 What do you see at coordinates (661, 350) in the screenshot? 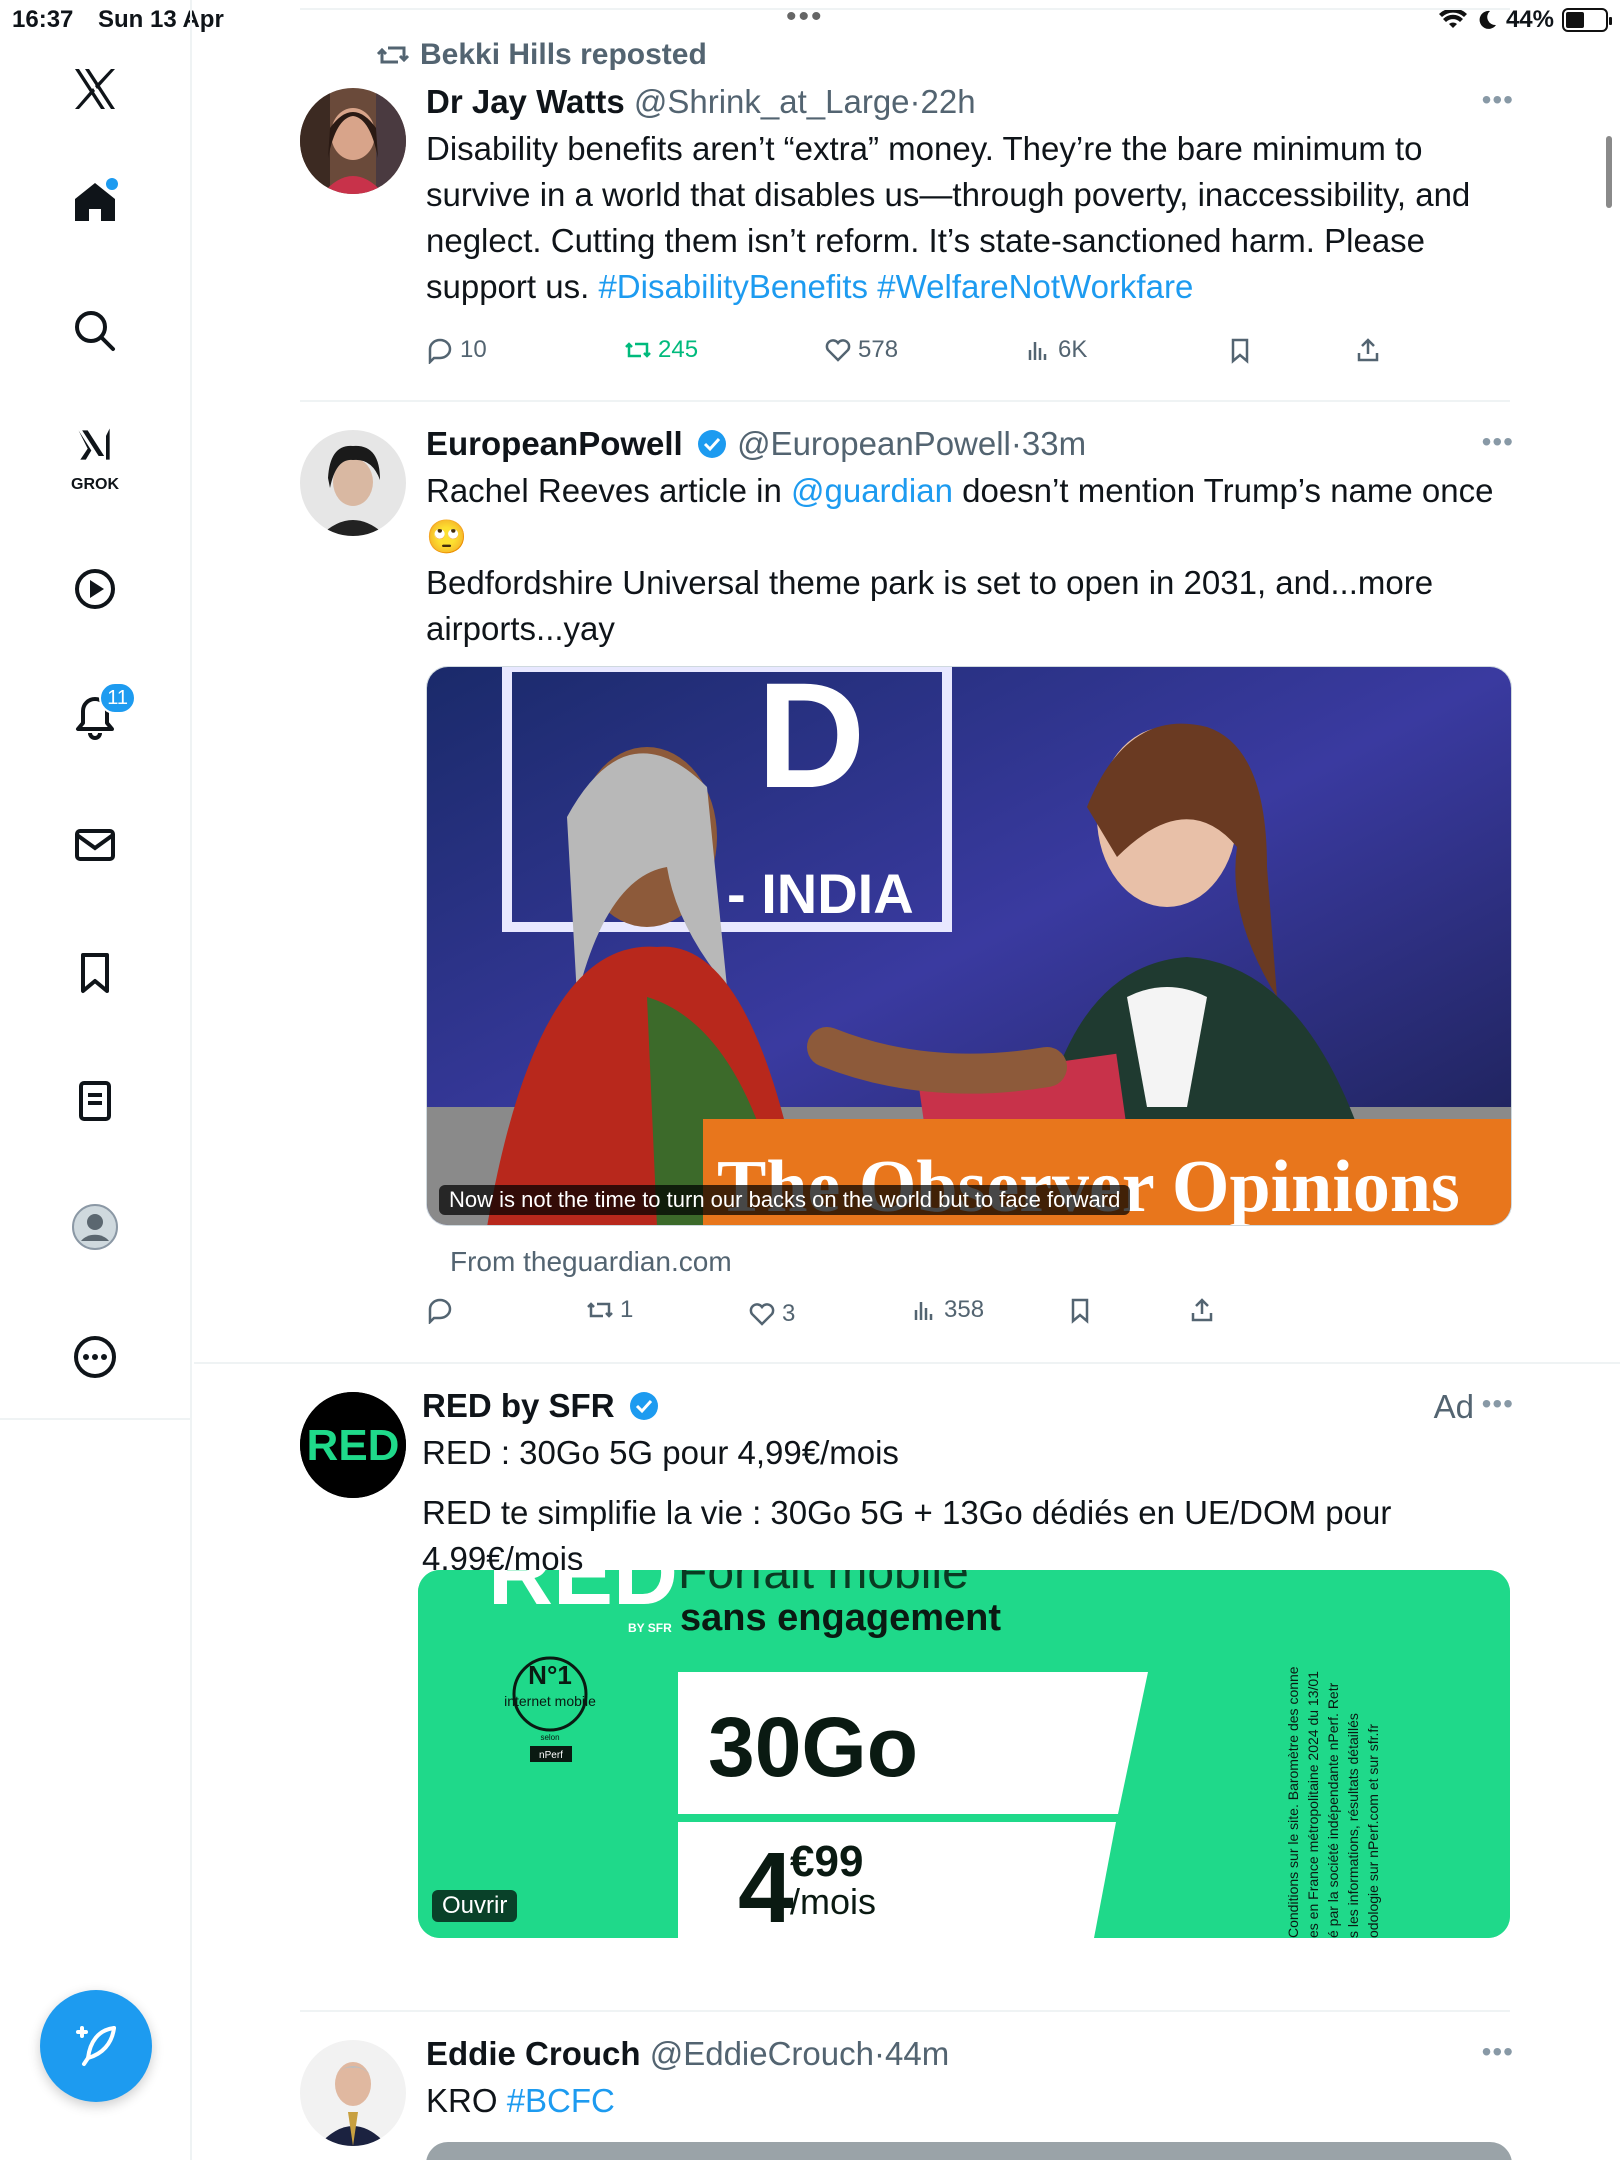
I see `repost-button: 245` at bounding box center [661, 350].